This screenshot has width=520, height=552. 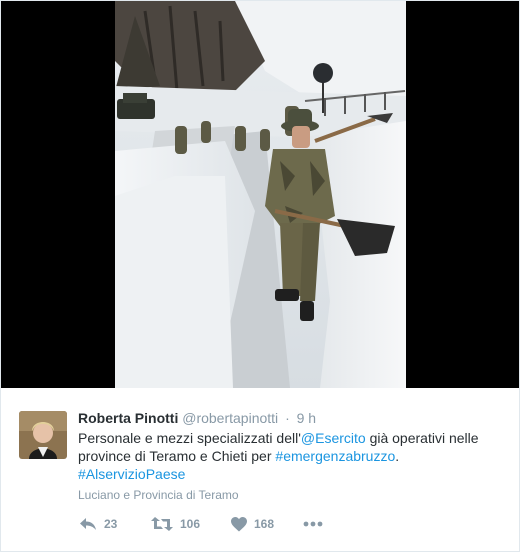 What do you see at coordinates (43, 435) in the screenshot?
I see `author-avatar` at bounding box center [43, 435].